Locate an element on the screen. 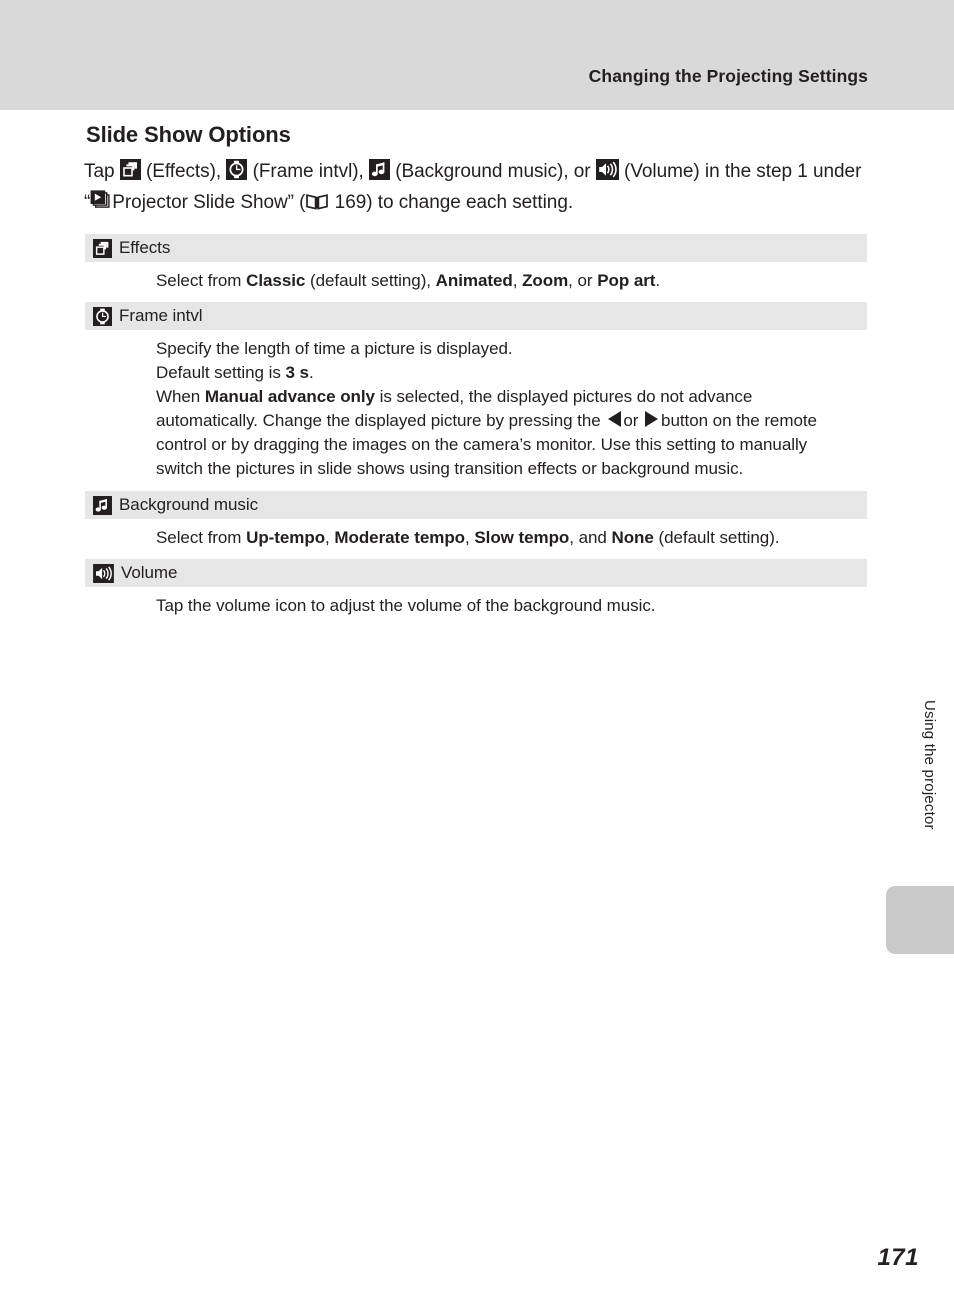  intro-text-3: (Frame intvl), is located at coordinates (308, 171).